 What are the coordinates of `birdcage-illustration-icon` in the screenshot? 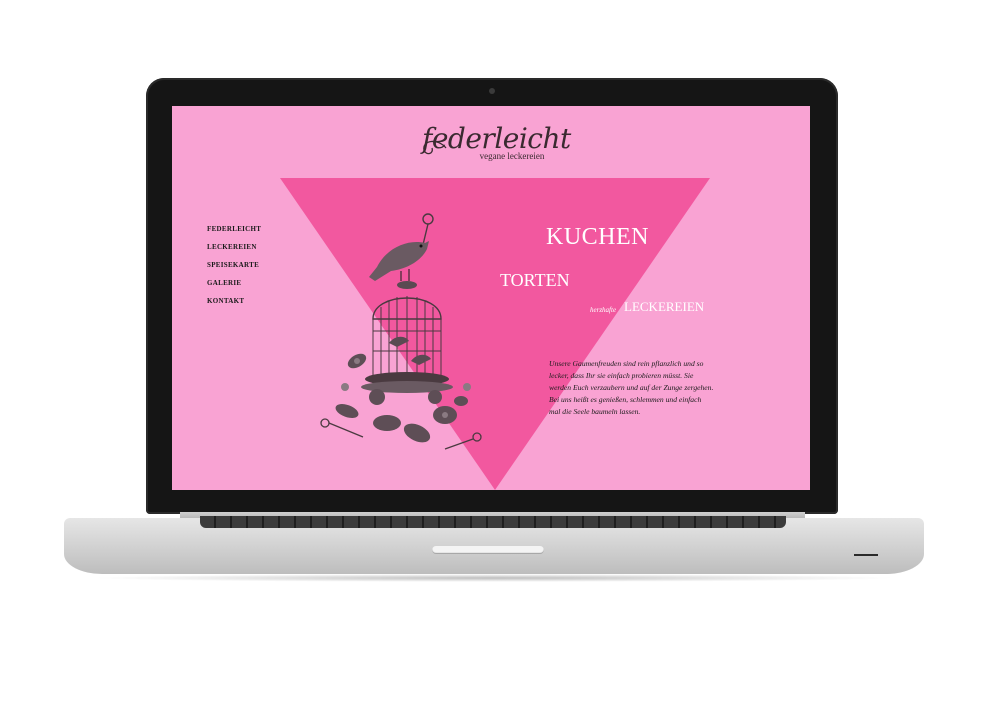 It's located at (401, 331).